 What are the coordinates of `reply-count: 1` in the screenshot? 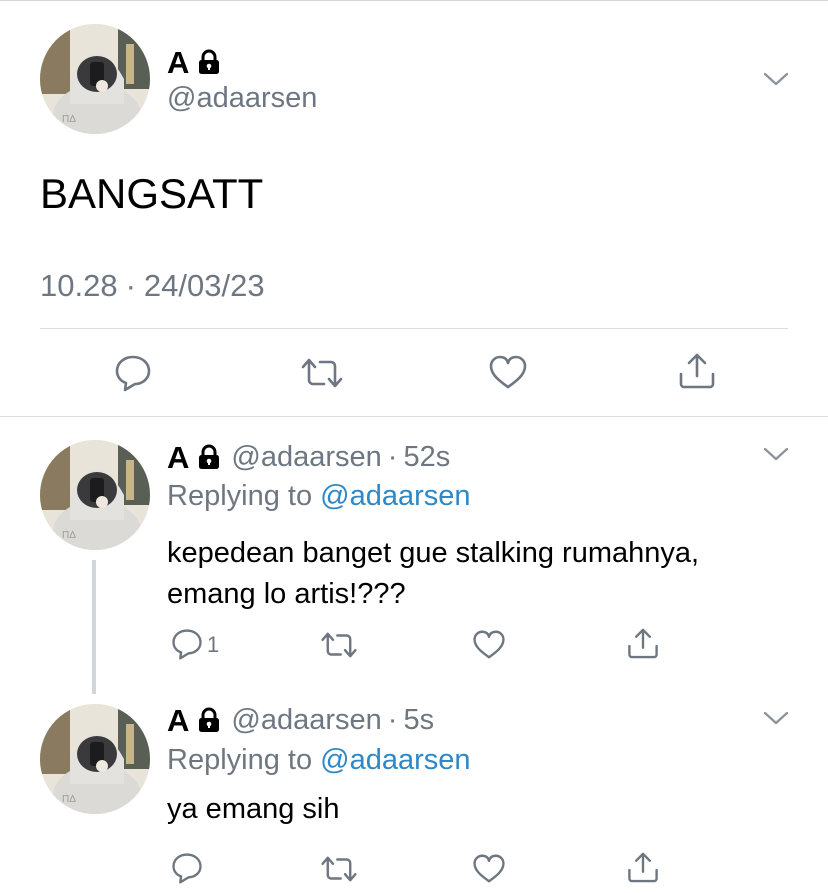 It's located at (213, 644).